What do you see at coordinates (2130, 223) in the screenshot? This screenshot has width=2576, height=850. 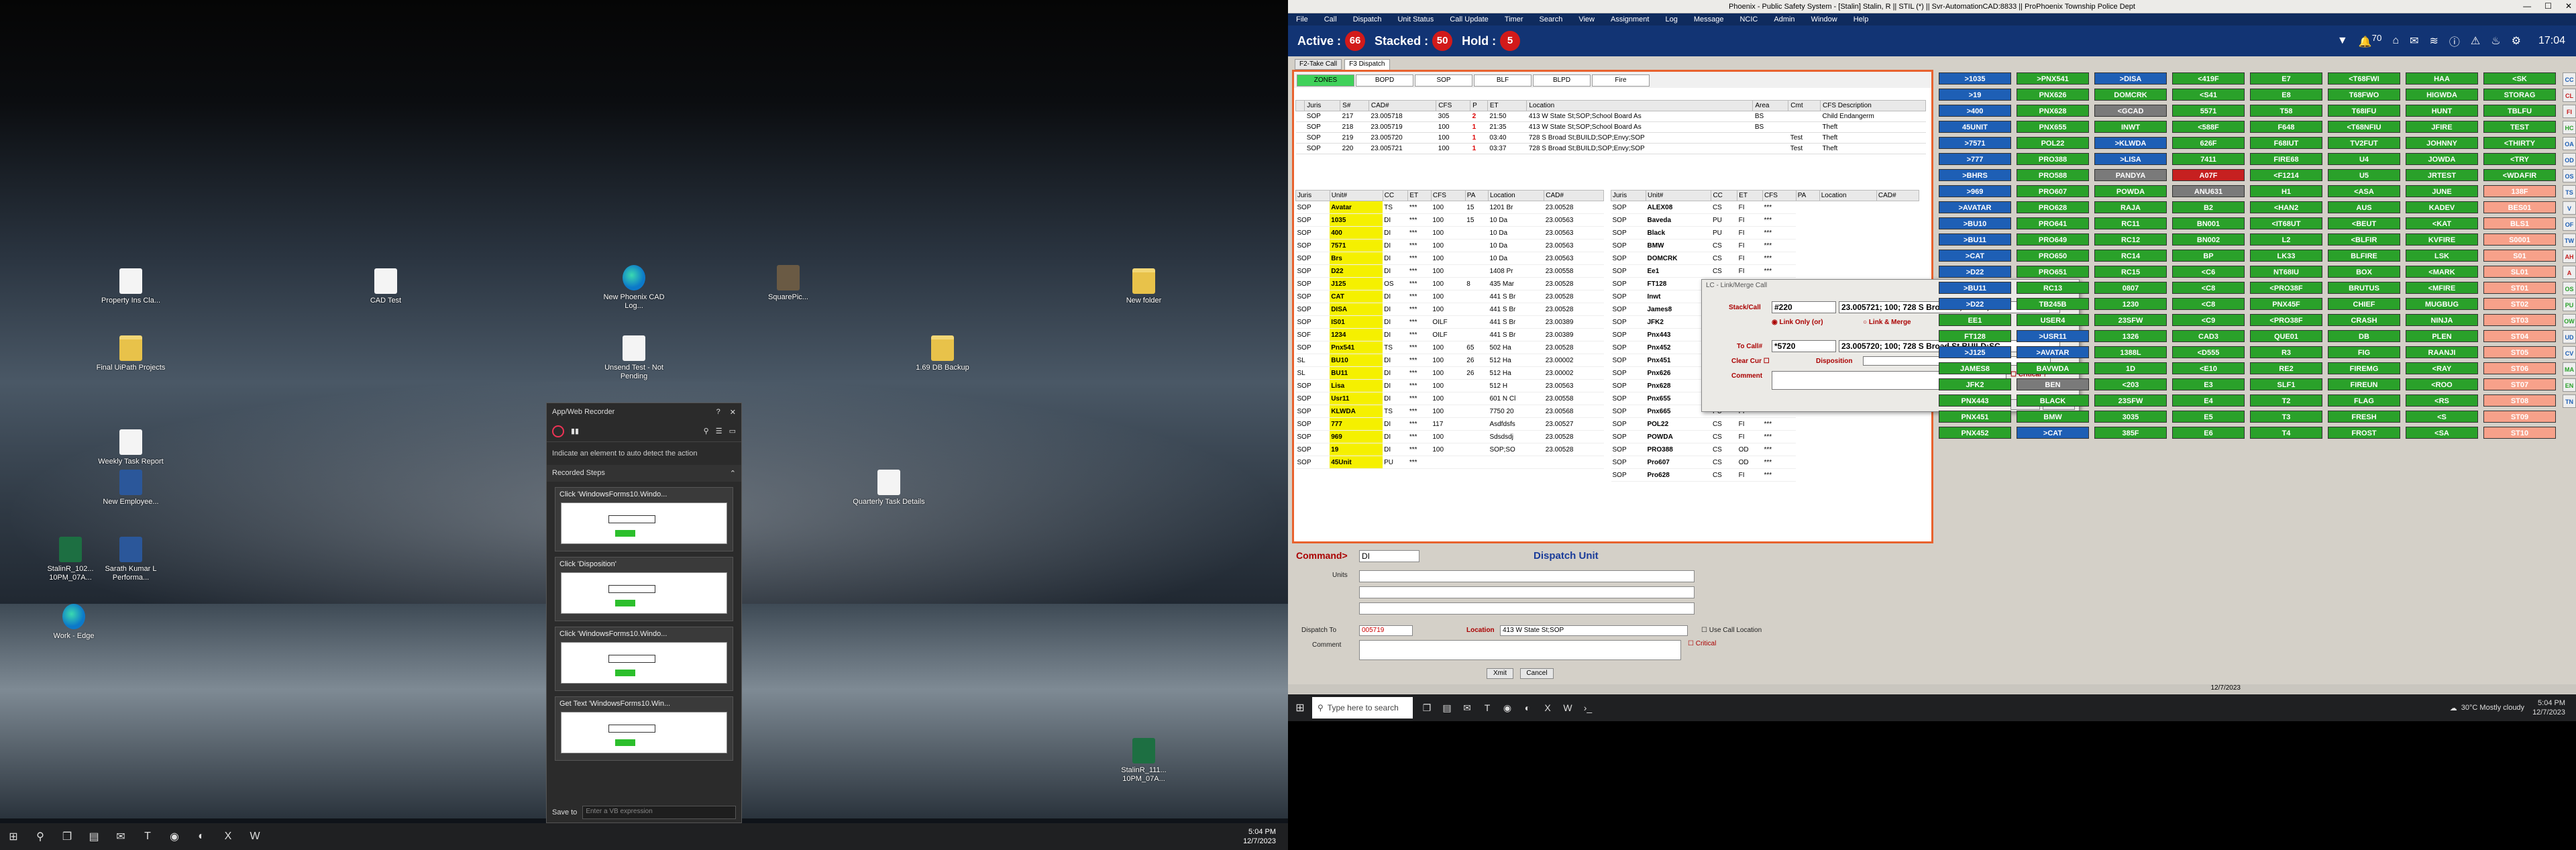 I see `unit-button: RC11` at bounding box center [2130, 223].